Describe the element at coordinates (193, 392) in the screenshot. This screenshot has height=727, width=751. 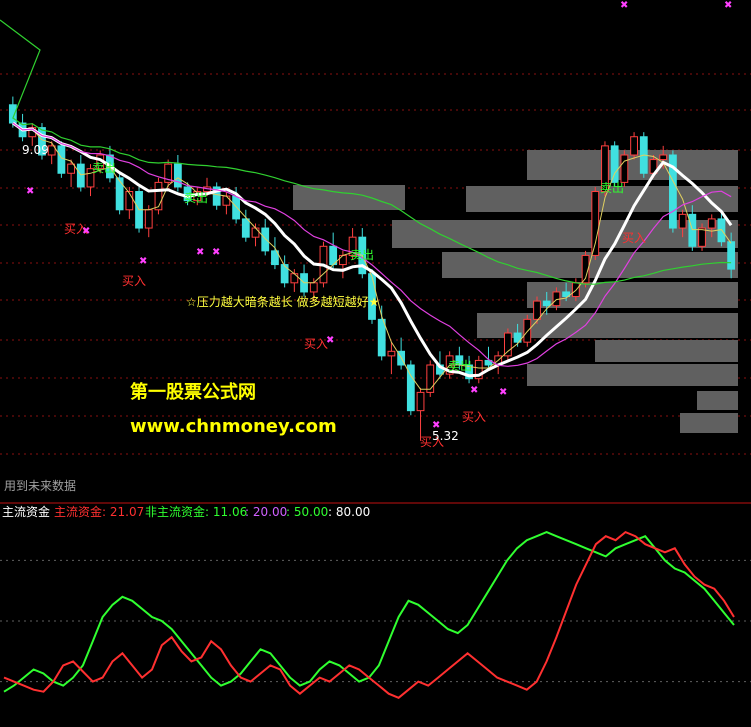
I see `watermark-title: 第一股票公式网` at that location.